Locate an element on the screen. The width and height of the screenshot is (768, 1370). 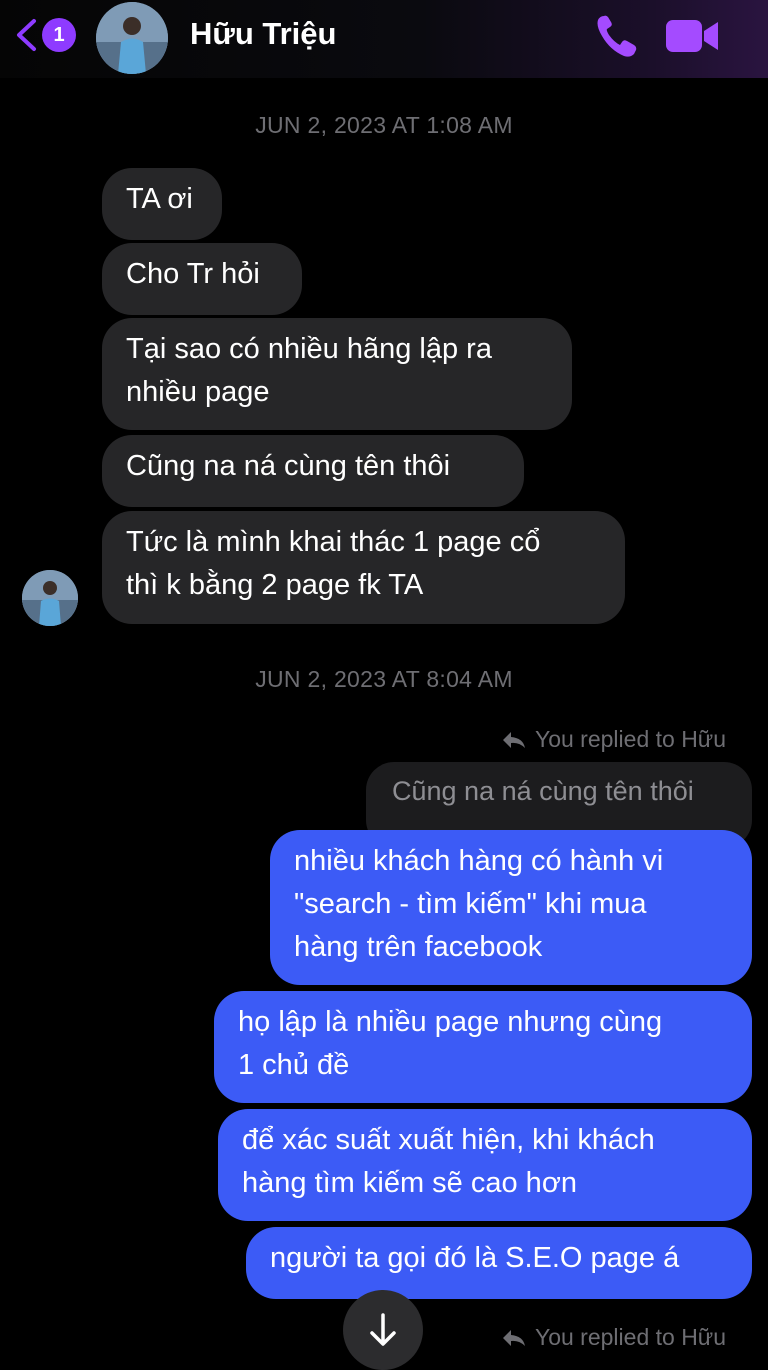
chat-header: 1 Hữu Triệu is located at coordinates (384, 39).